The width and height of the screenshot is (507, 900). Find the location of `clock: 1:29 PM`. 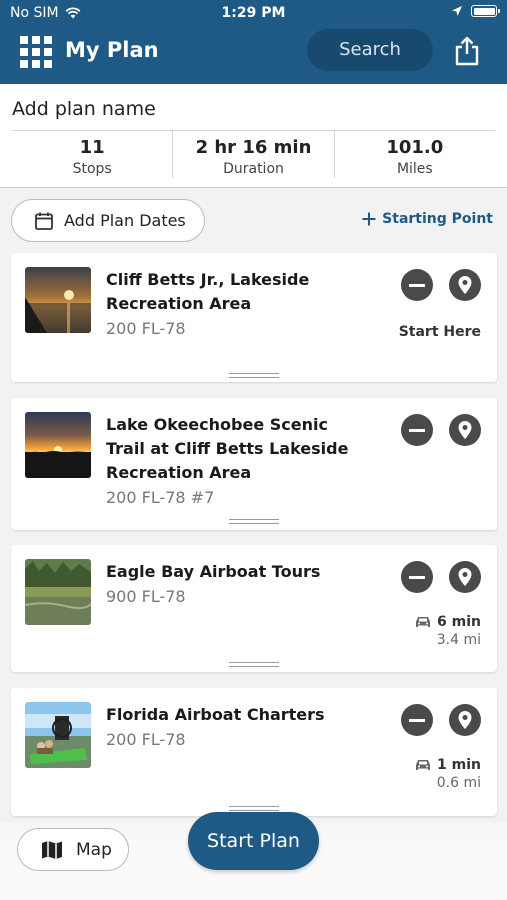

clock: 1:29 PM is located at coordinates (253, 13).